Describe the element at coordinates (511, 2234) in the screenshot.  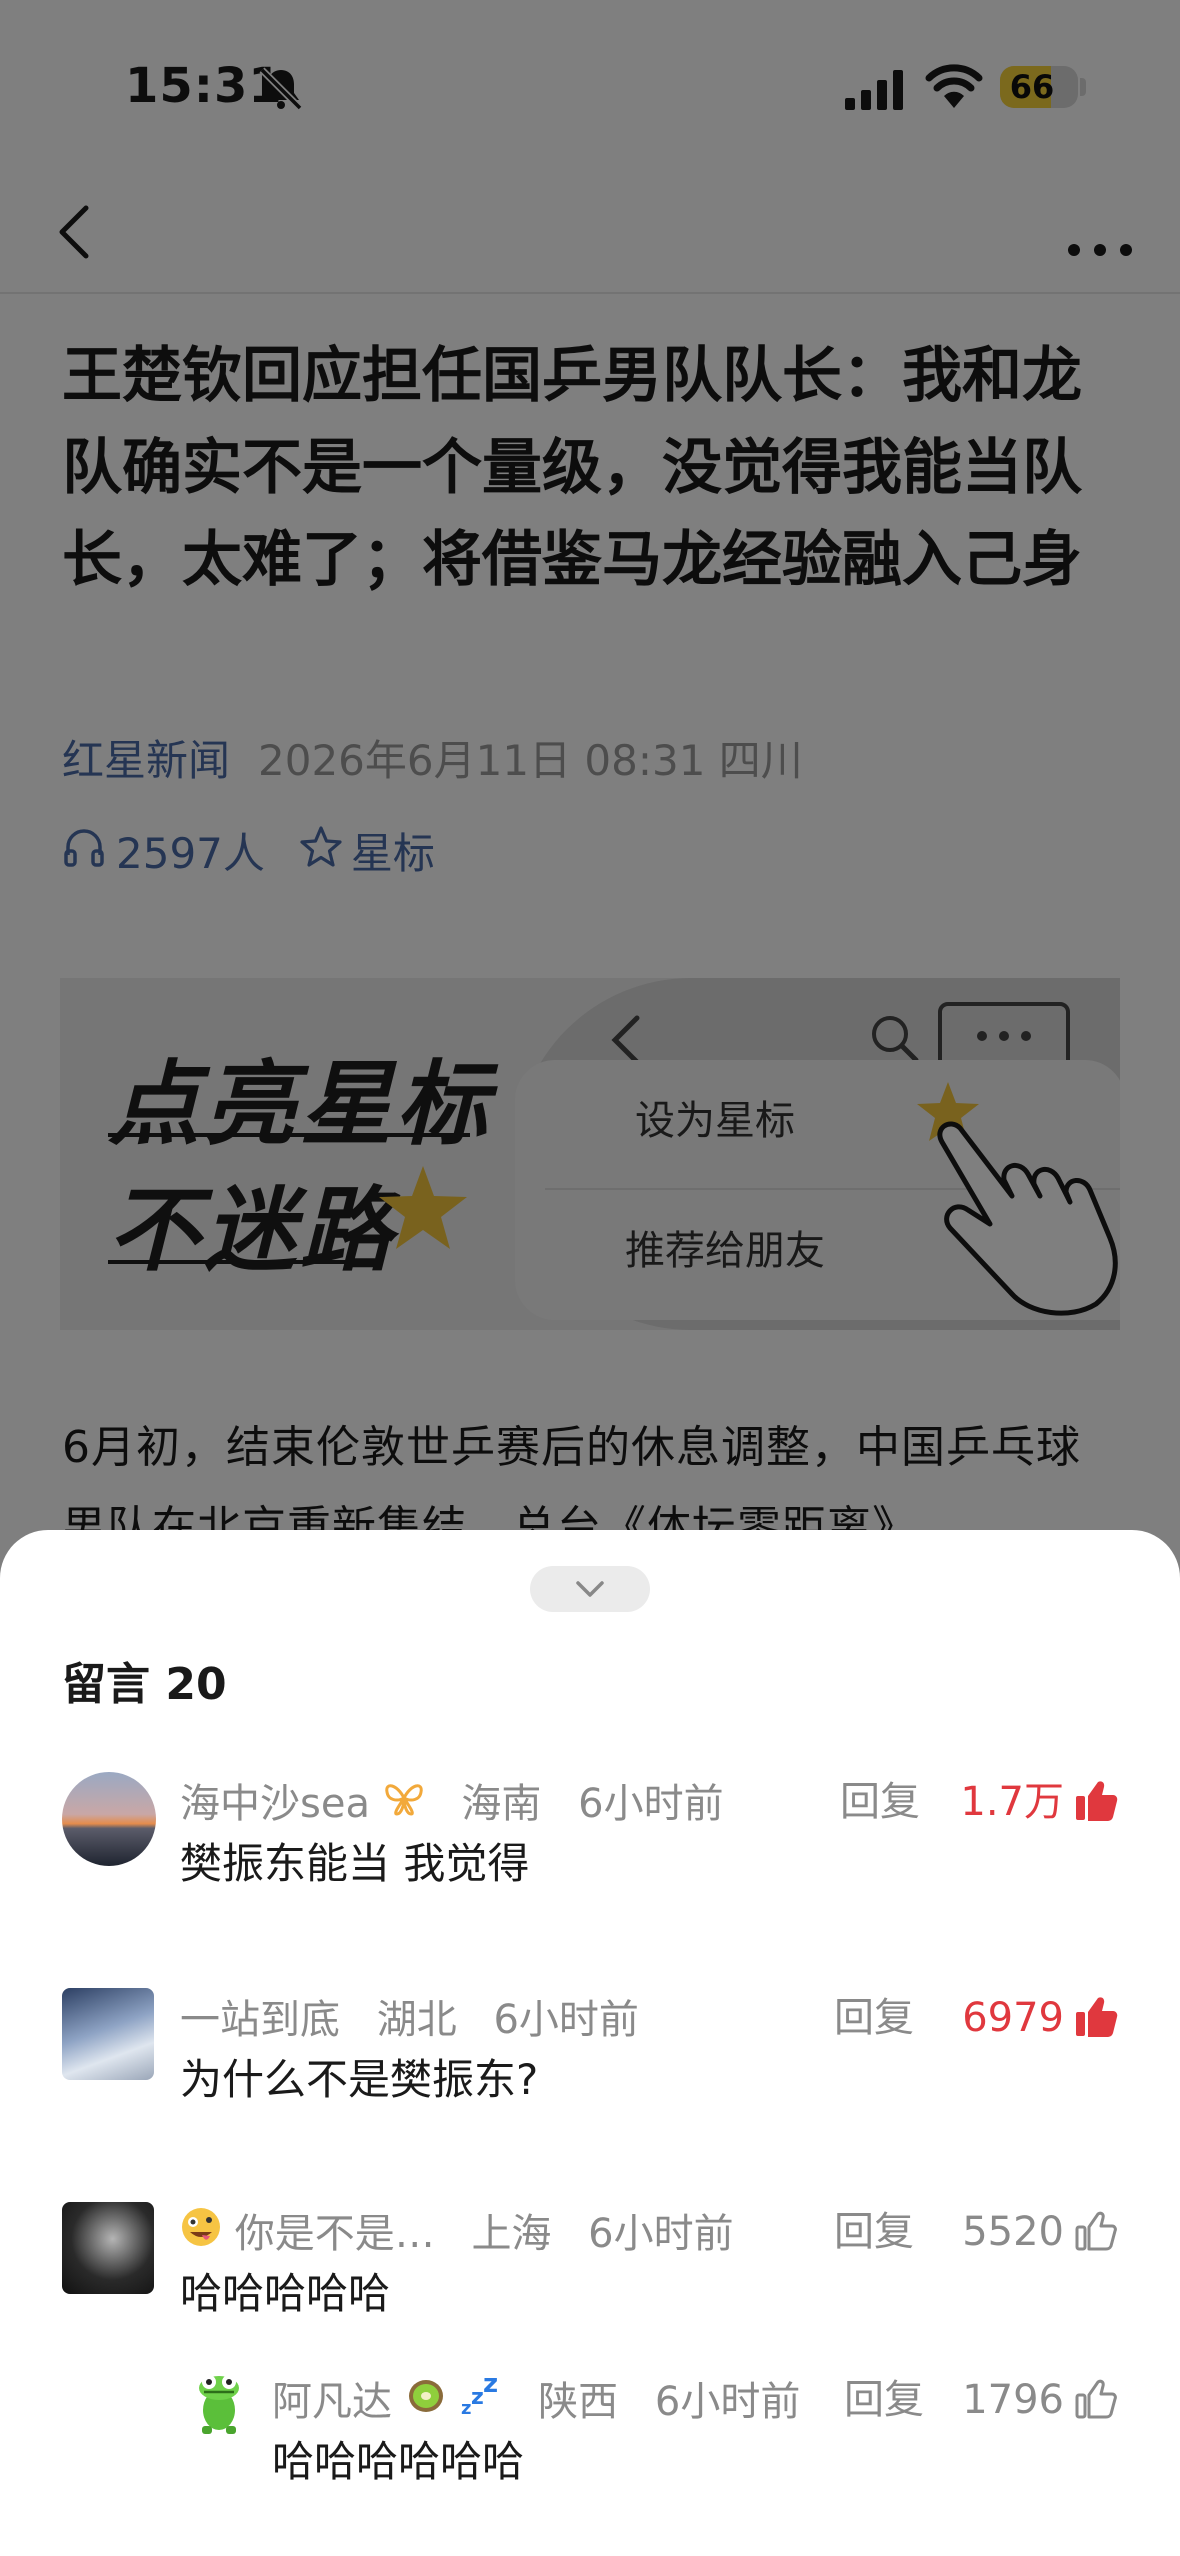
I see `comment-location: 上海` at that location.